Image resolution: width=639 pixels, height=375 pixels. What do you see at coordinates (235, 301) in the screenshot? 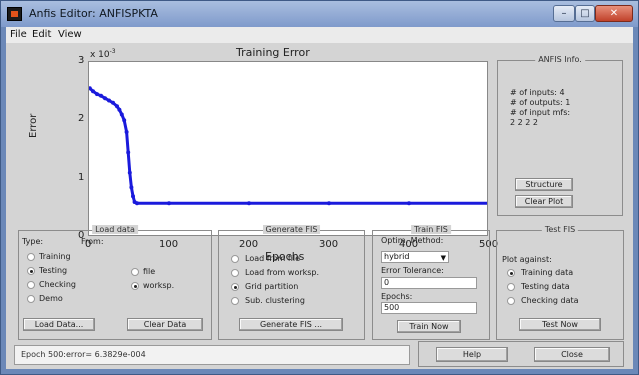
I see `radio-sub-clustering` at bounding box center [235, 301].